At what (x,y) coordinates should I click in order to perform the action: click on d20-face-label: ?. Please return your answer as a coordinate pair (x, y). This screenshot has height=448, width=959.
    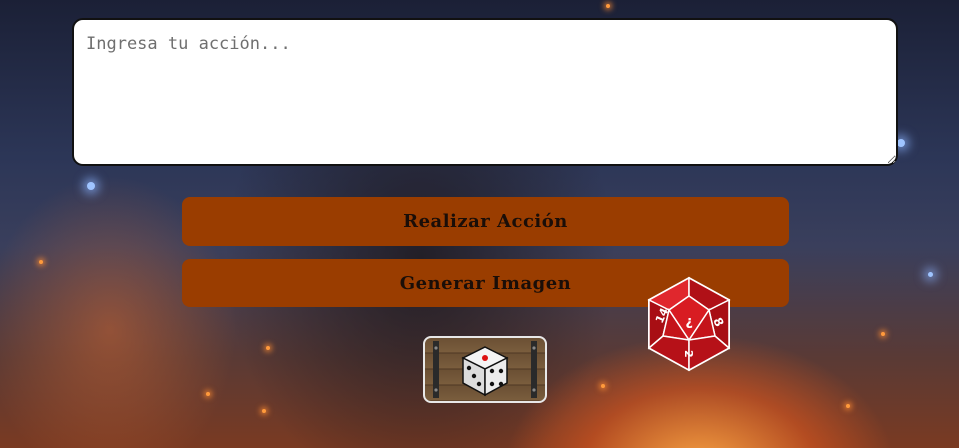
    Looking at the image, I should click on (689, 321).